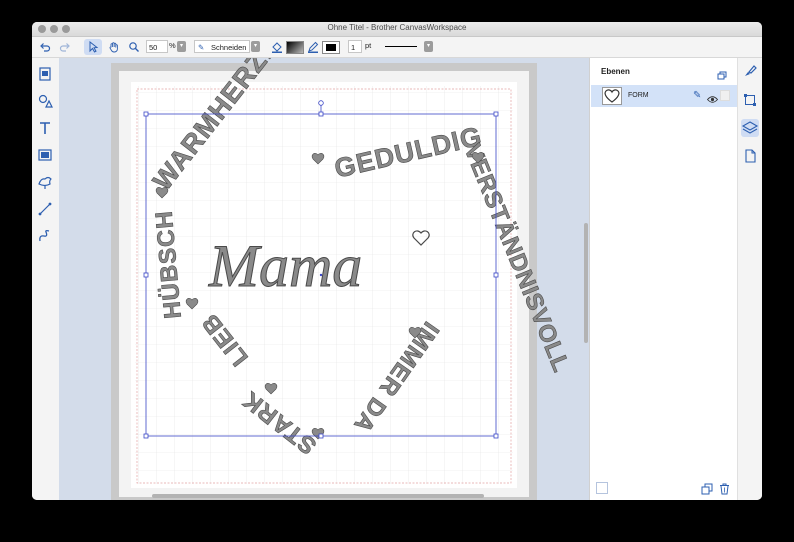 This screenshot has height=542, width=794. I want to click on hand-tool-icon, so click(114, 47).